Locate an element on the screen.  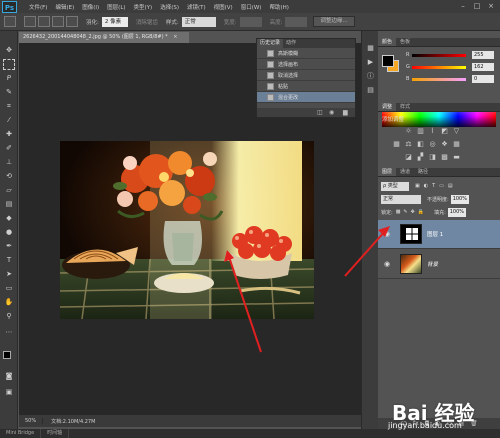
layer-name: 图层 1 is located at coordinates (435, 234).